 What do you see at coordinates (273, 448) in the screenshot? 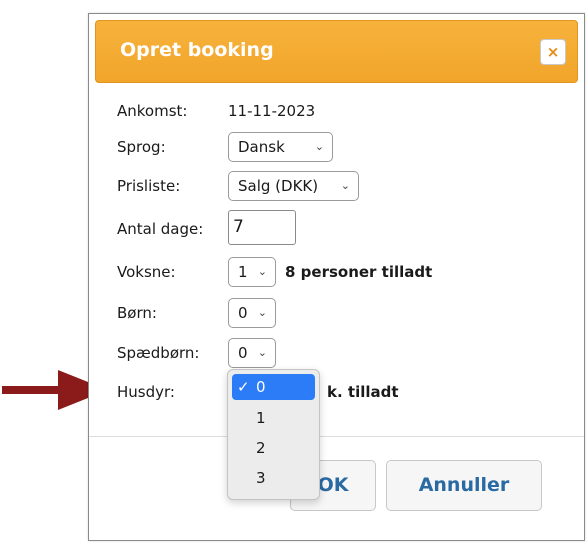
I see `dropdown-option-2: 2` at bounding box center [273, 448].